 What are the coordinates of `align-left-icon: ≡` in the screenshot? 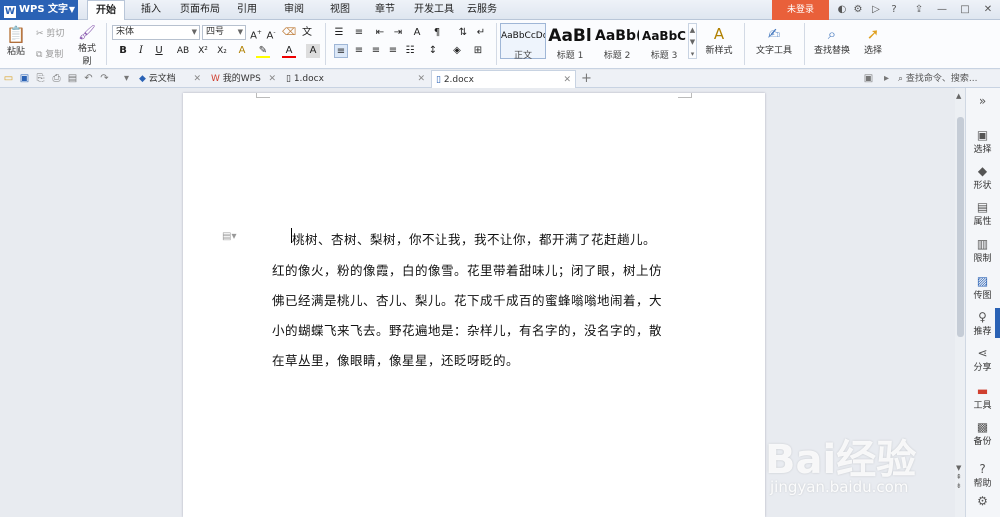 It's located at (341, 51).